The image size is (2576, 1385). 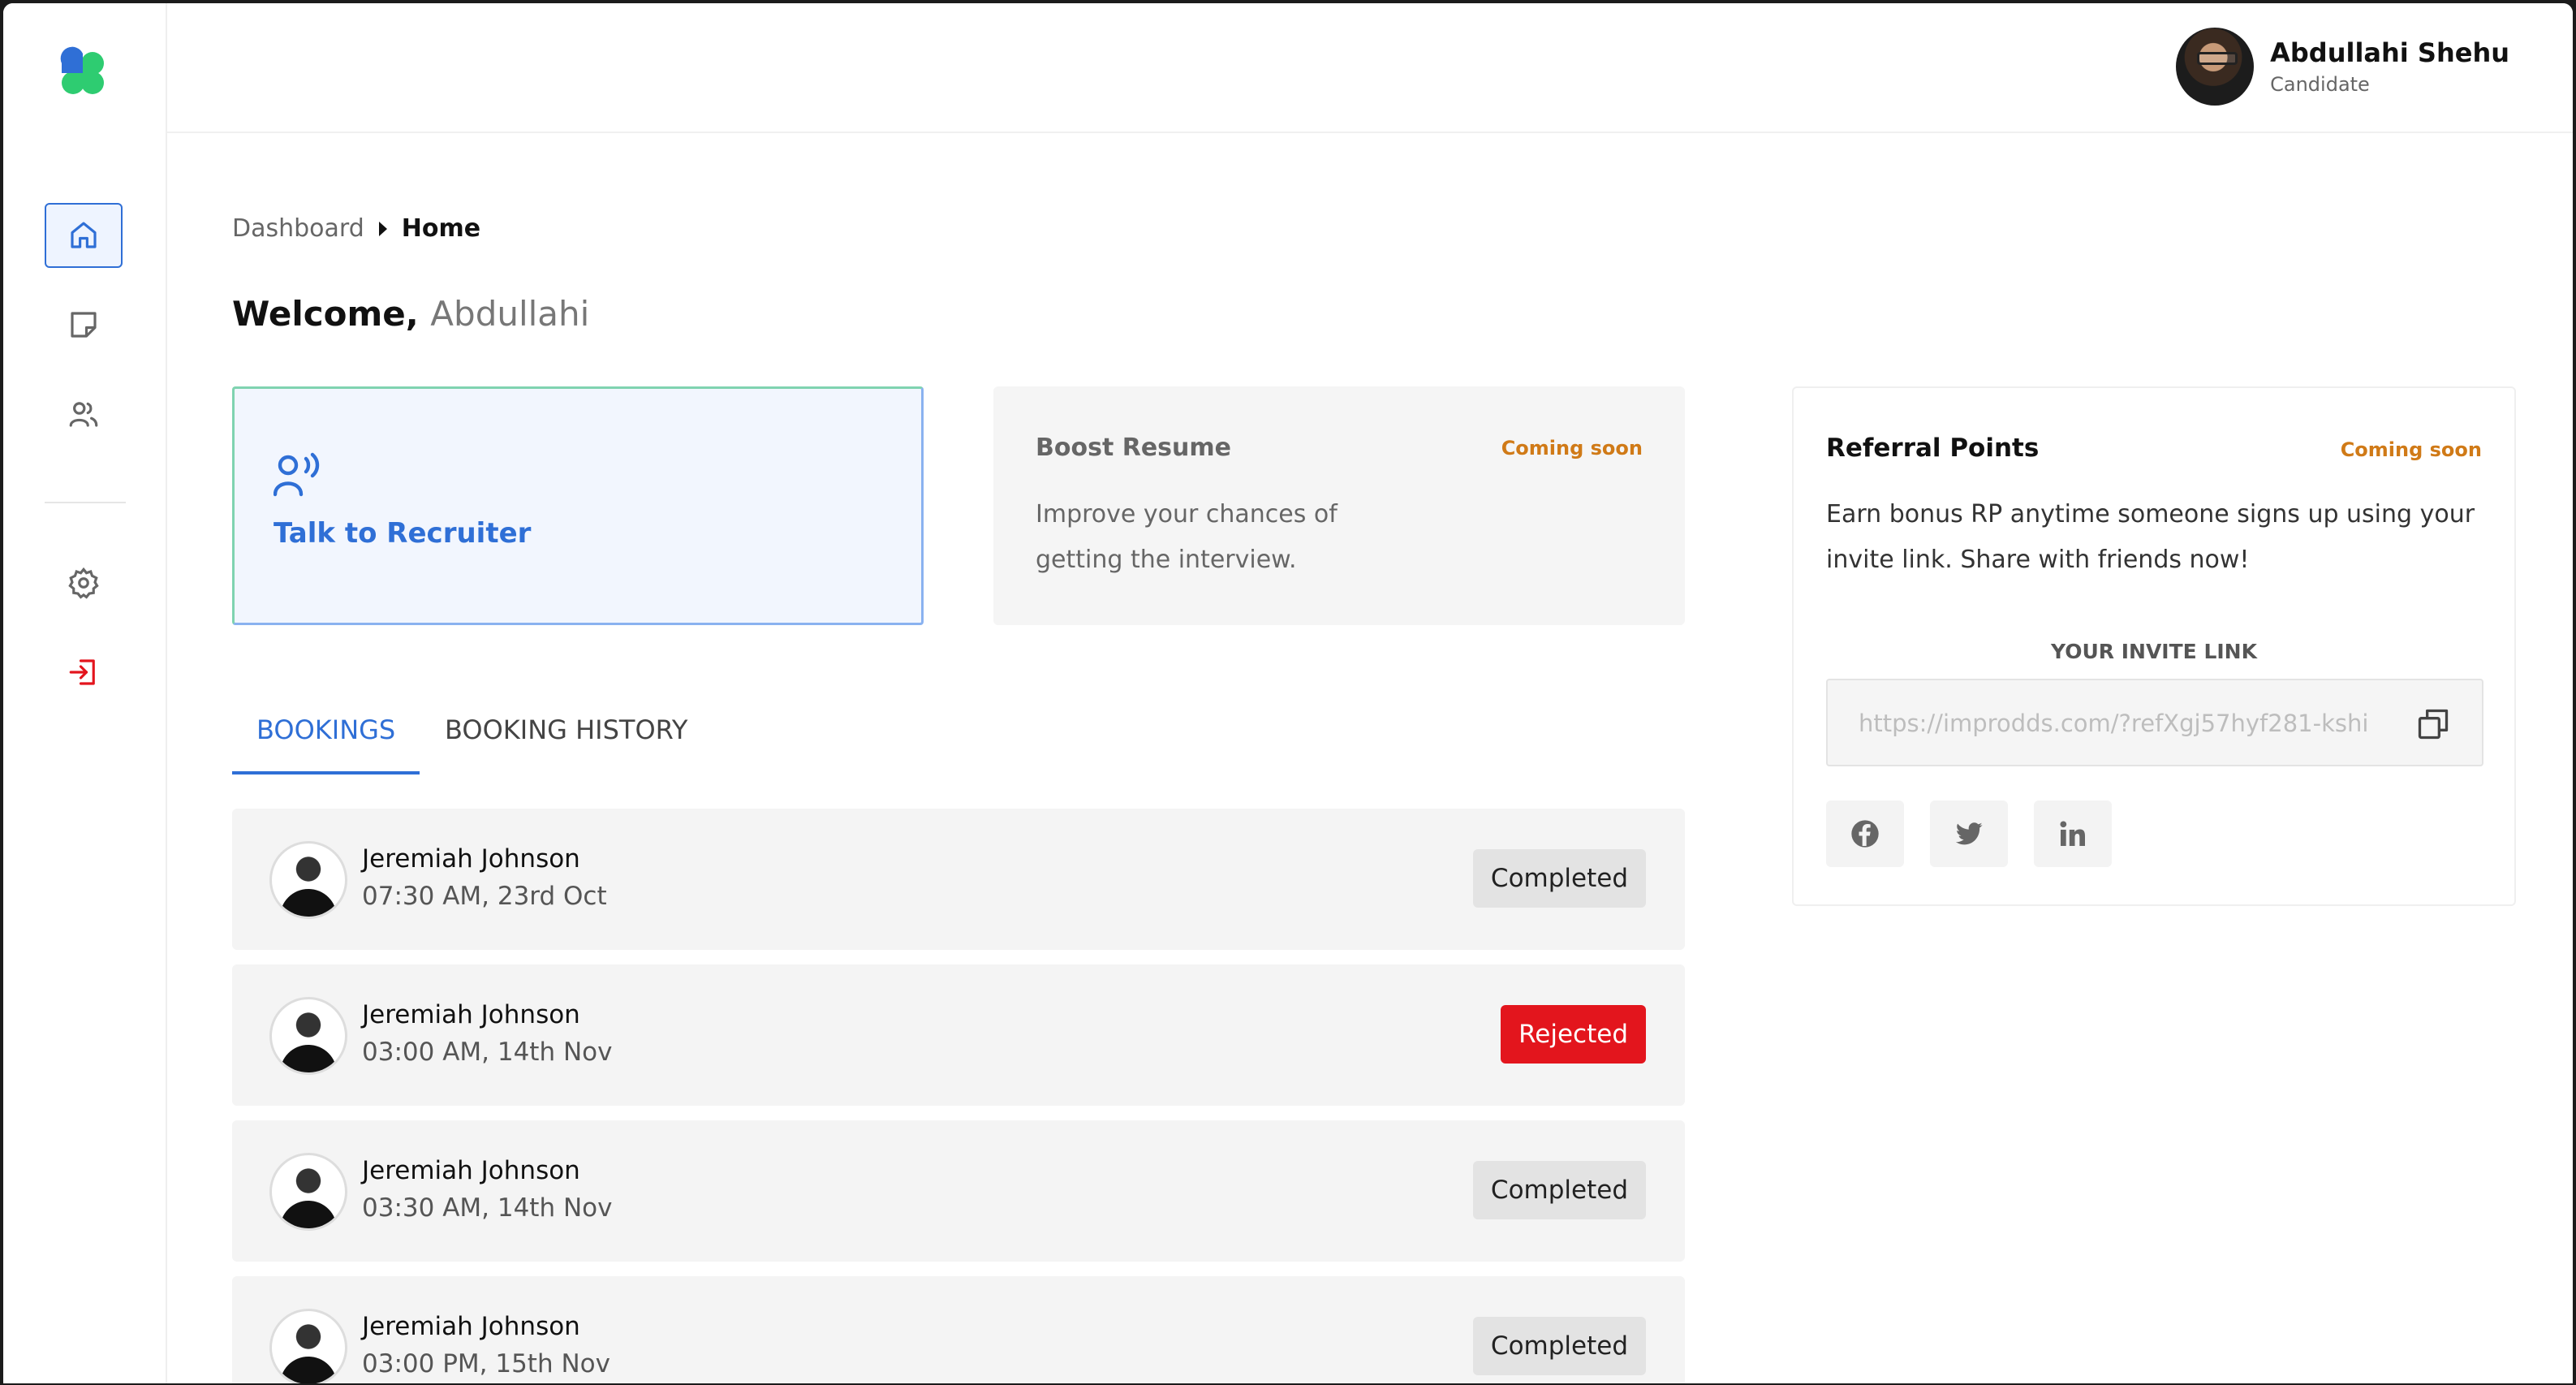 What do you see at coordinates (485, 896) in the screenshot?
I see `booking-time: 07:30 AM, 23rd Oct` at bounding box center [485, 896].